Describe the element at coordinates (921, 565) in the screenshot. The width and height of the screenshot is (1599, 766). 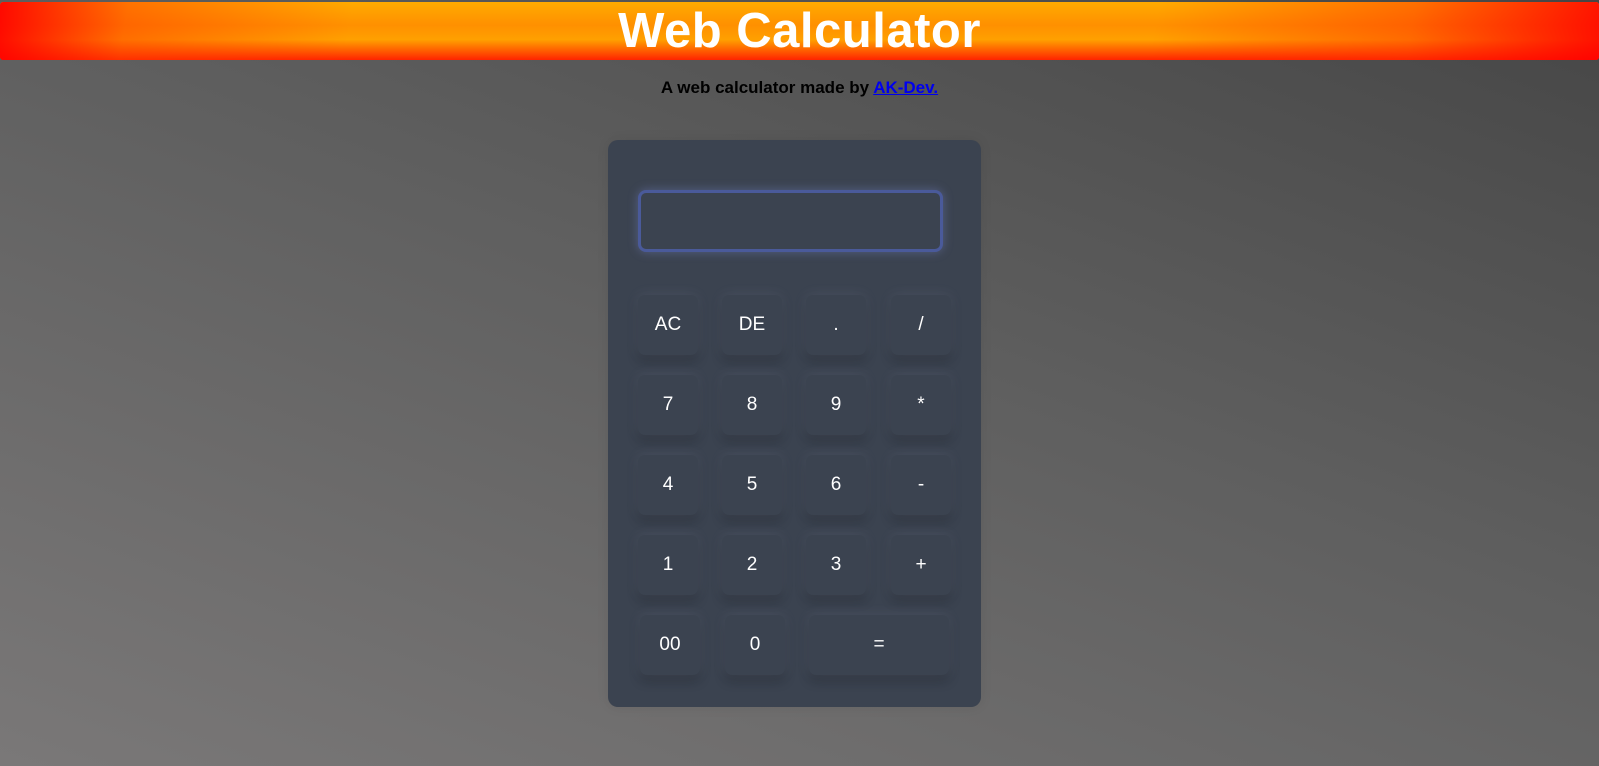
I see `plus-button: +` at that location.